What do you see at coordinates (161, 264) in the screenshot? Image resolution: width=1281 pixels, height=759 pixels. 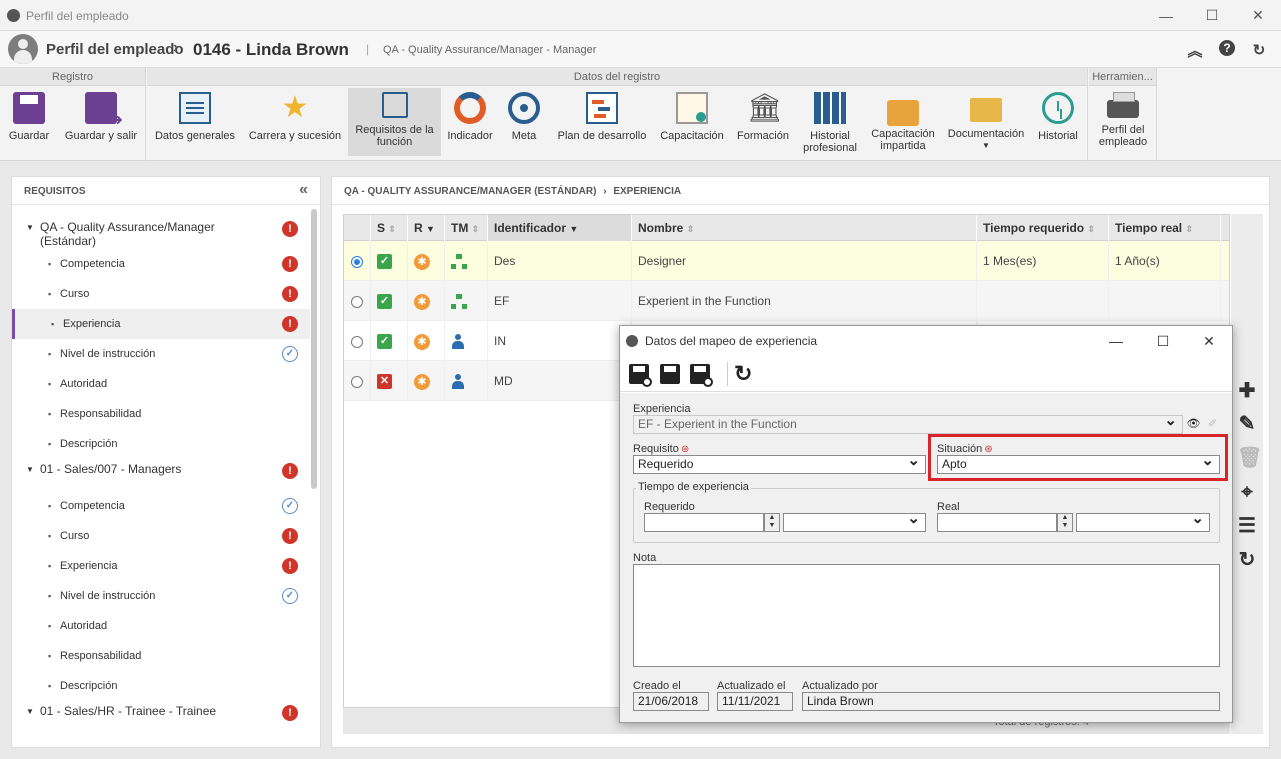 I see `tree-item: Competencia!` at bounding box center [161, 264].